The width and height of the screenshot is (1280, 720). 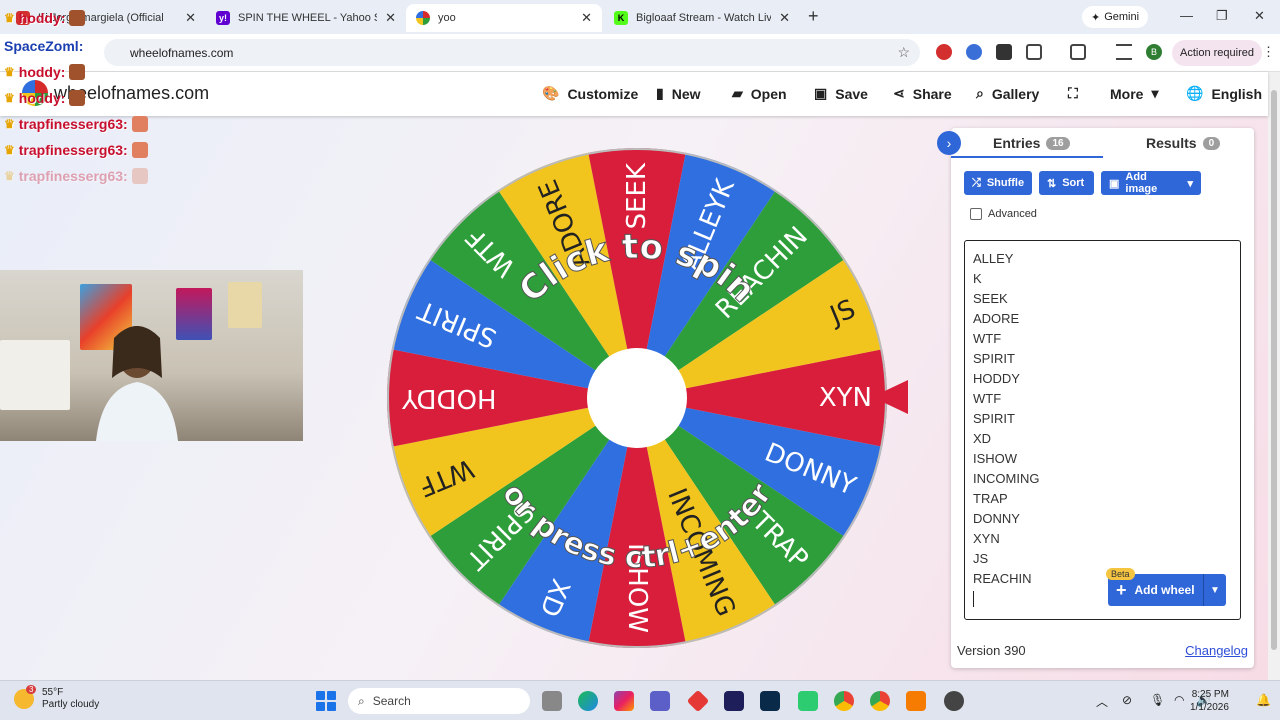 I want to click on obs-icon, so click(x=954, y=701).